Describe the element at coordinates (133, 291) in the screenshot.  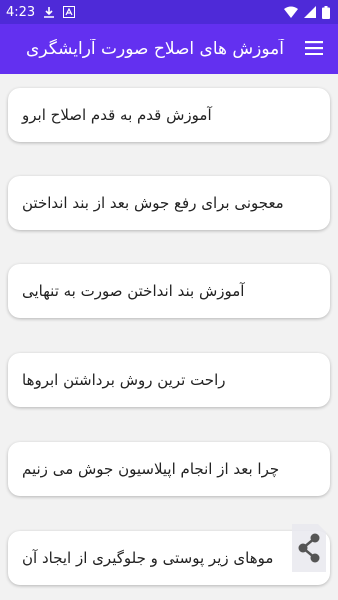
I see `list-item-label: آموزش بند انداختن صورت به تنهایی` at that location.